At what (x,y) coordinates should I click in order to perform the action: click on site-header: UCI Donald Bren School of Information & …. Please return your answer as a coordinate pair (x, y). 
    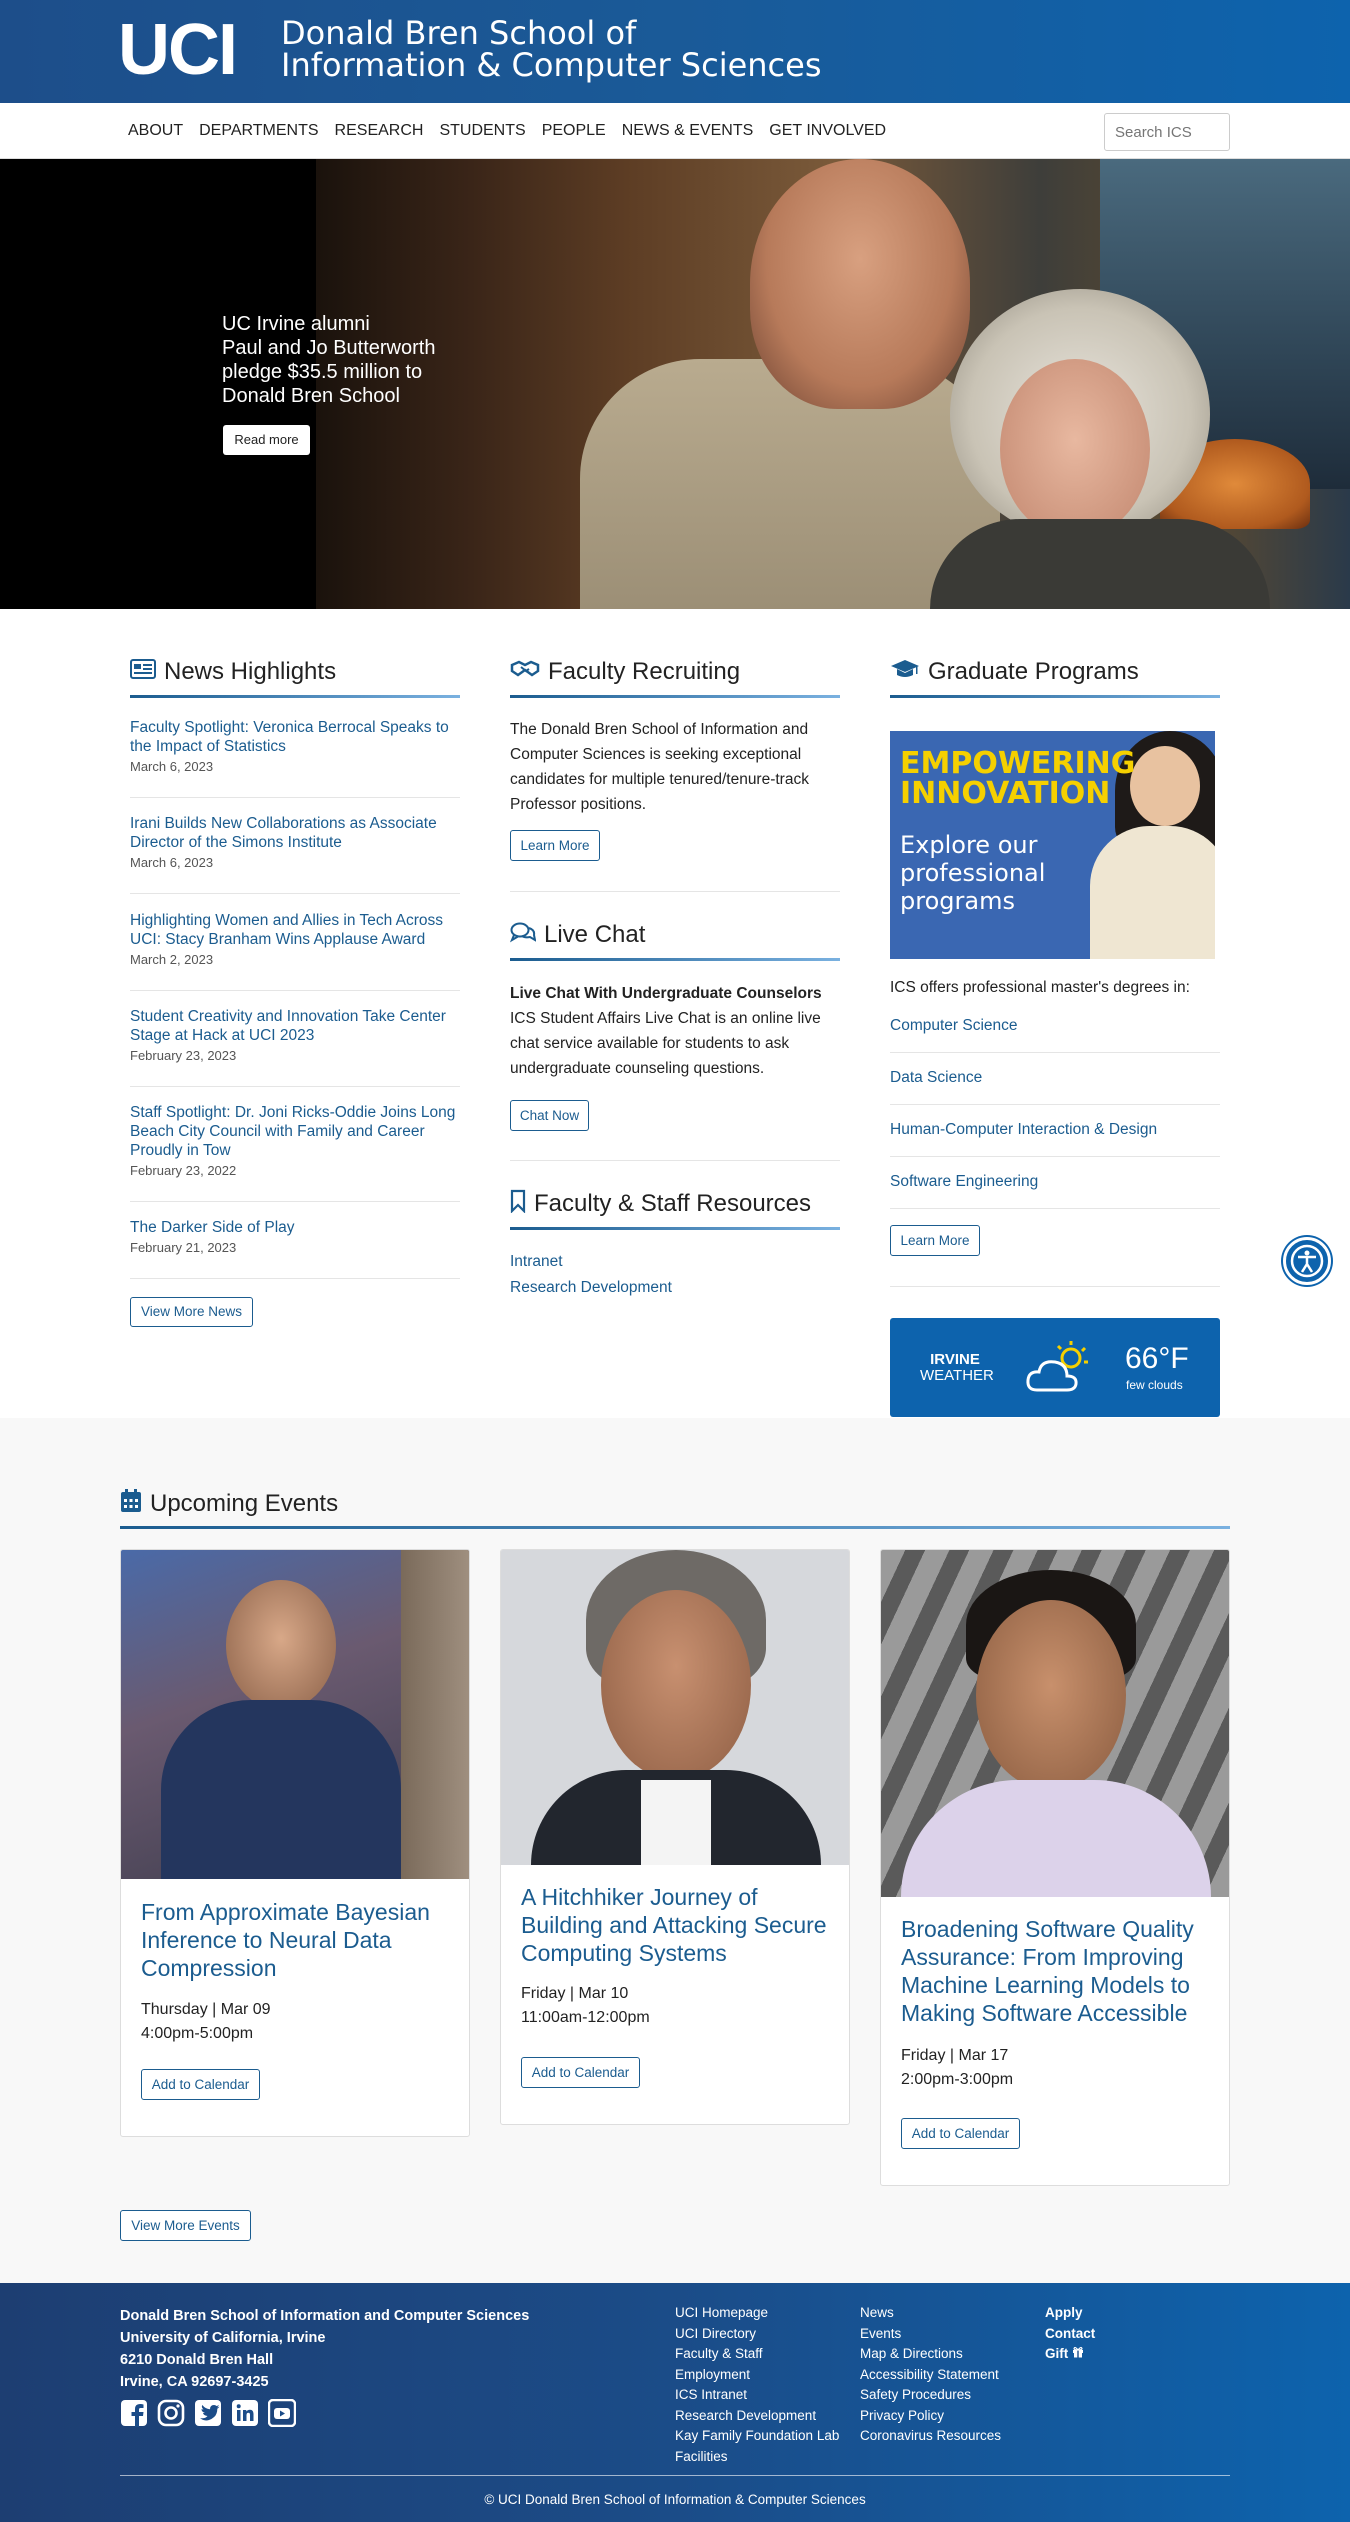
    Looking at the image, I should click on (675, 51).